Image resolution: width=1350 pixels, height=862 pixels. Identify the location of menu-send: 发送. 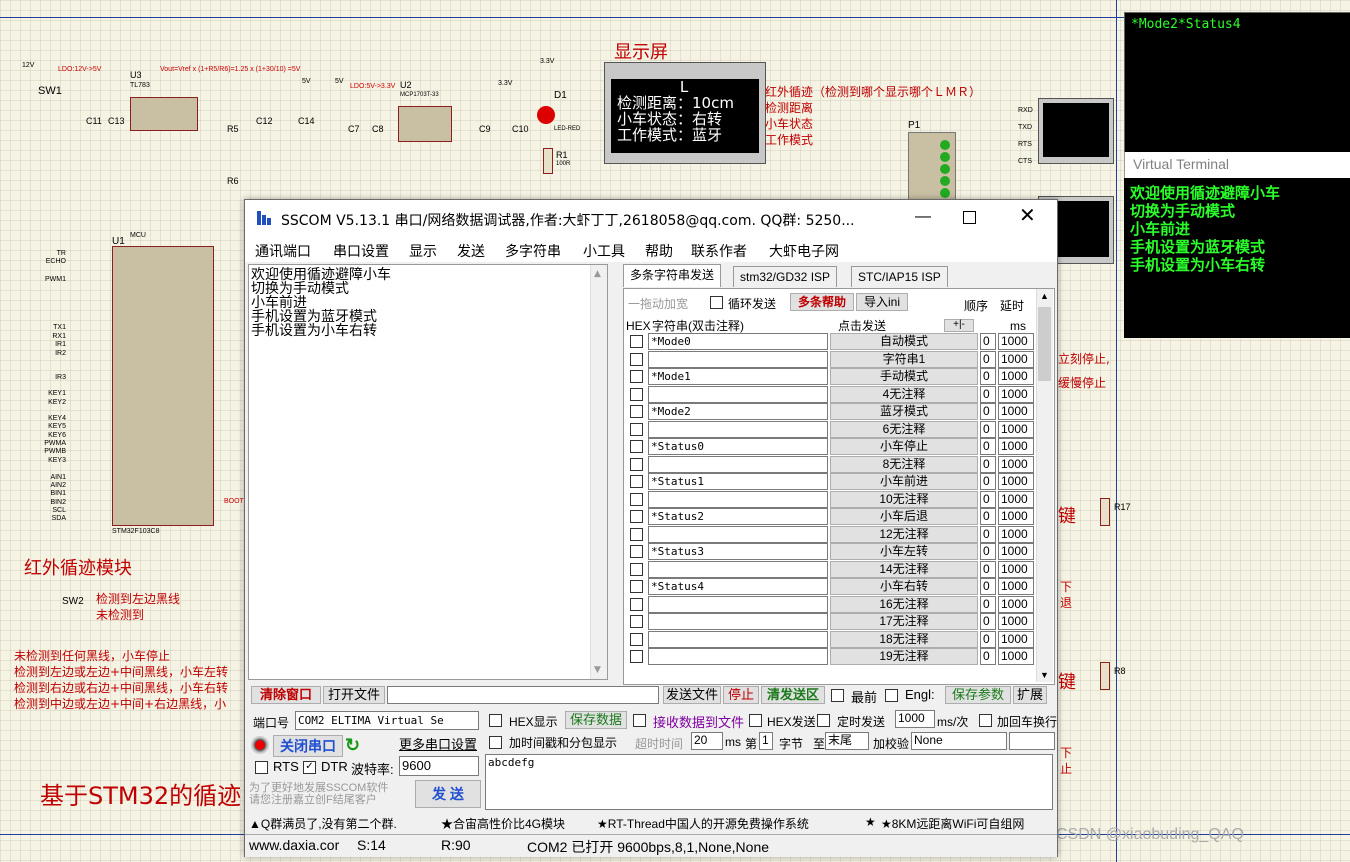
(471, 251).